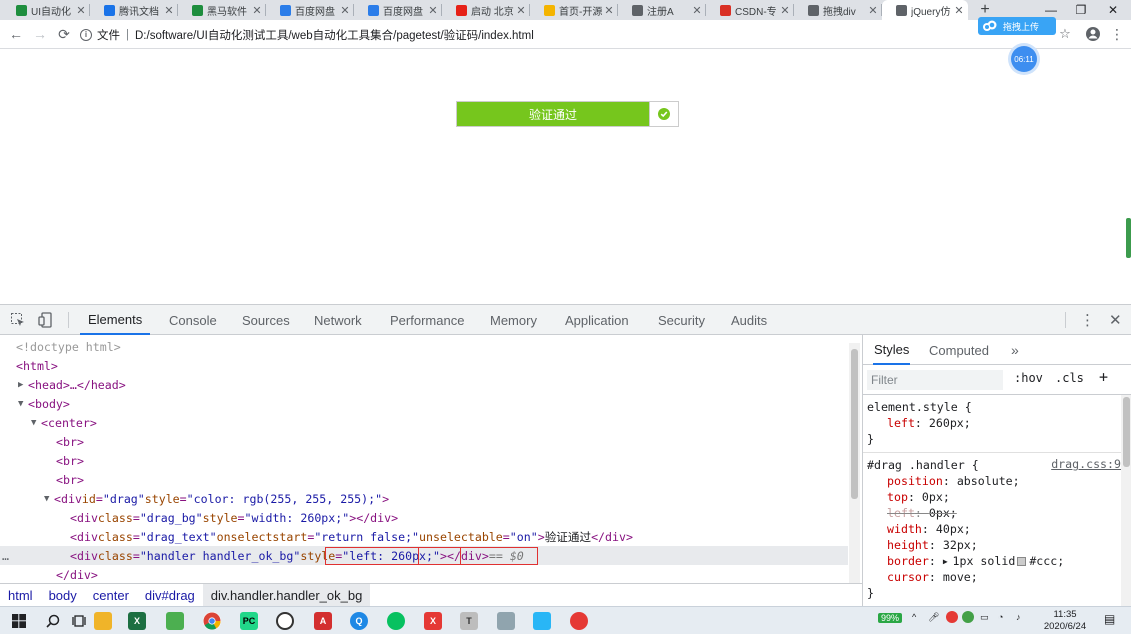  What do you see at coordinates (427, 320) in the screenshot?
I see `tab-performance: Performance` at bounding box center [427, 320].